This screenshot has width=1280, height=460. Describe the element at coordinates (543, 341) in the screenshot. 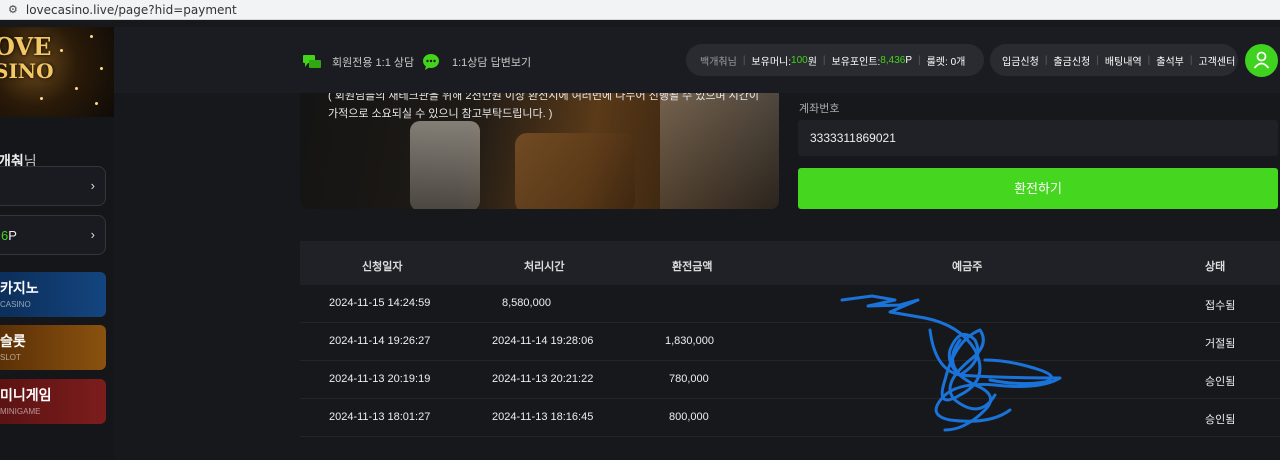

I see `row-processed: 2024-11-14 19:28:06` at that location.